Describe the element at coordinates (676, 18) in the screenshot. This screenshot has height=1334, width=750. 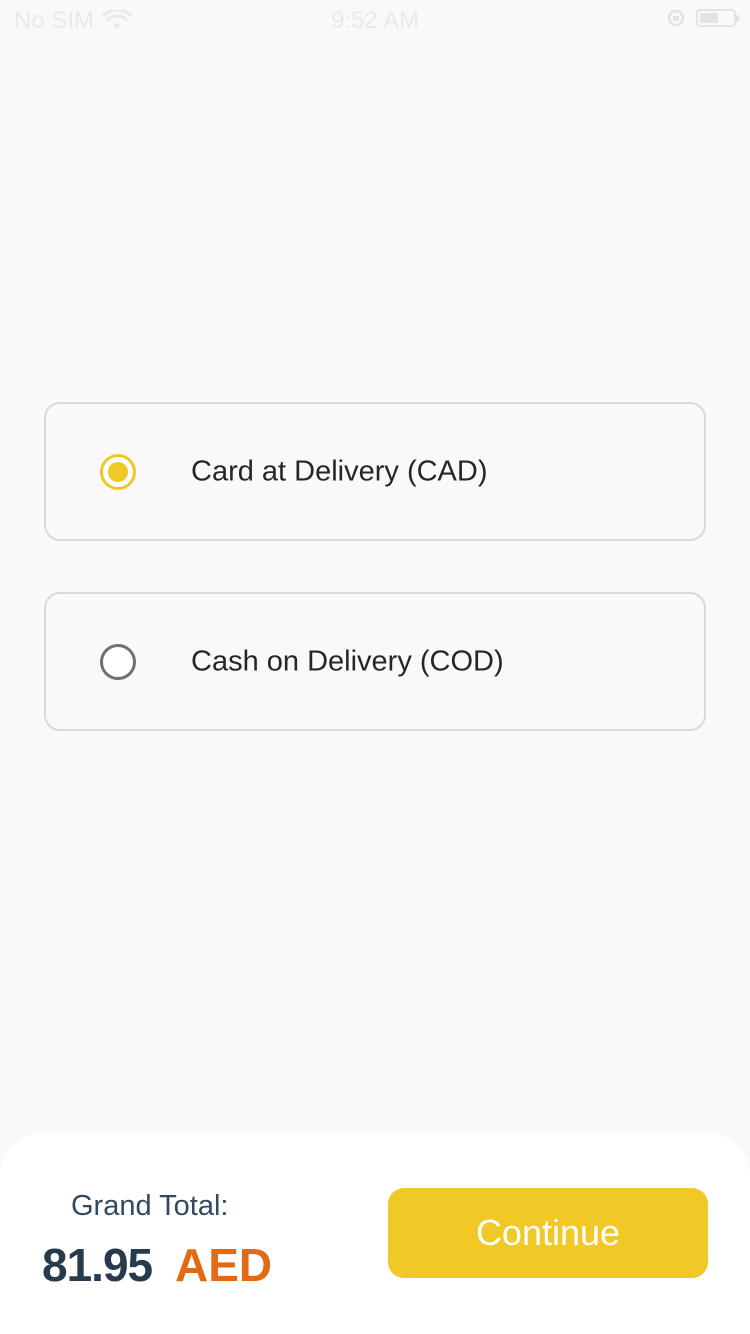
I see `orientation-lock-icon` at that location.